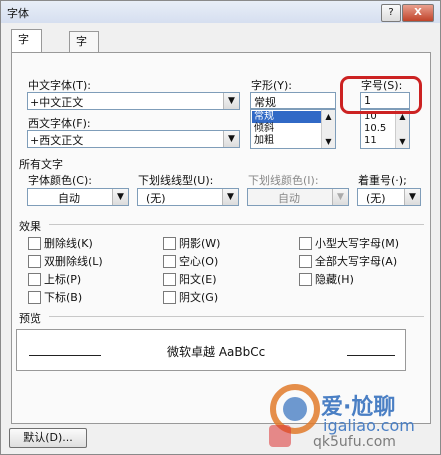 This screenshot has height=455, width=441. I want to click on baseline-left, so click(65, 355).